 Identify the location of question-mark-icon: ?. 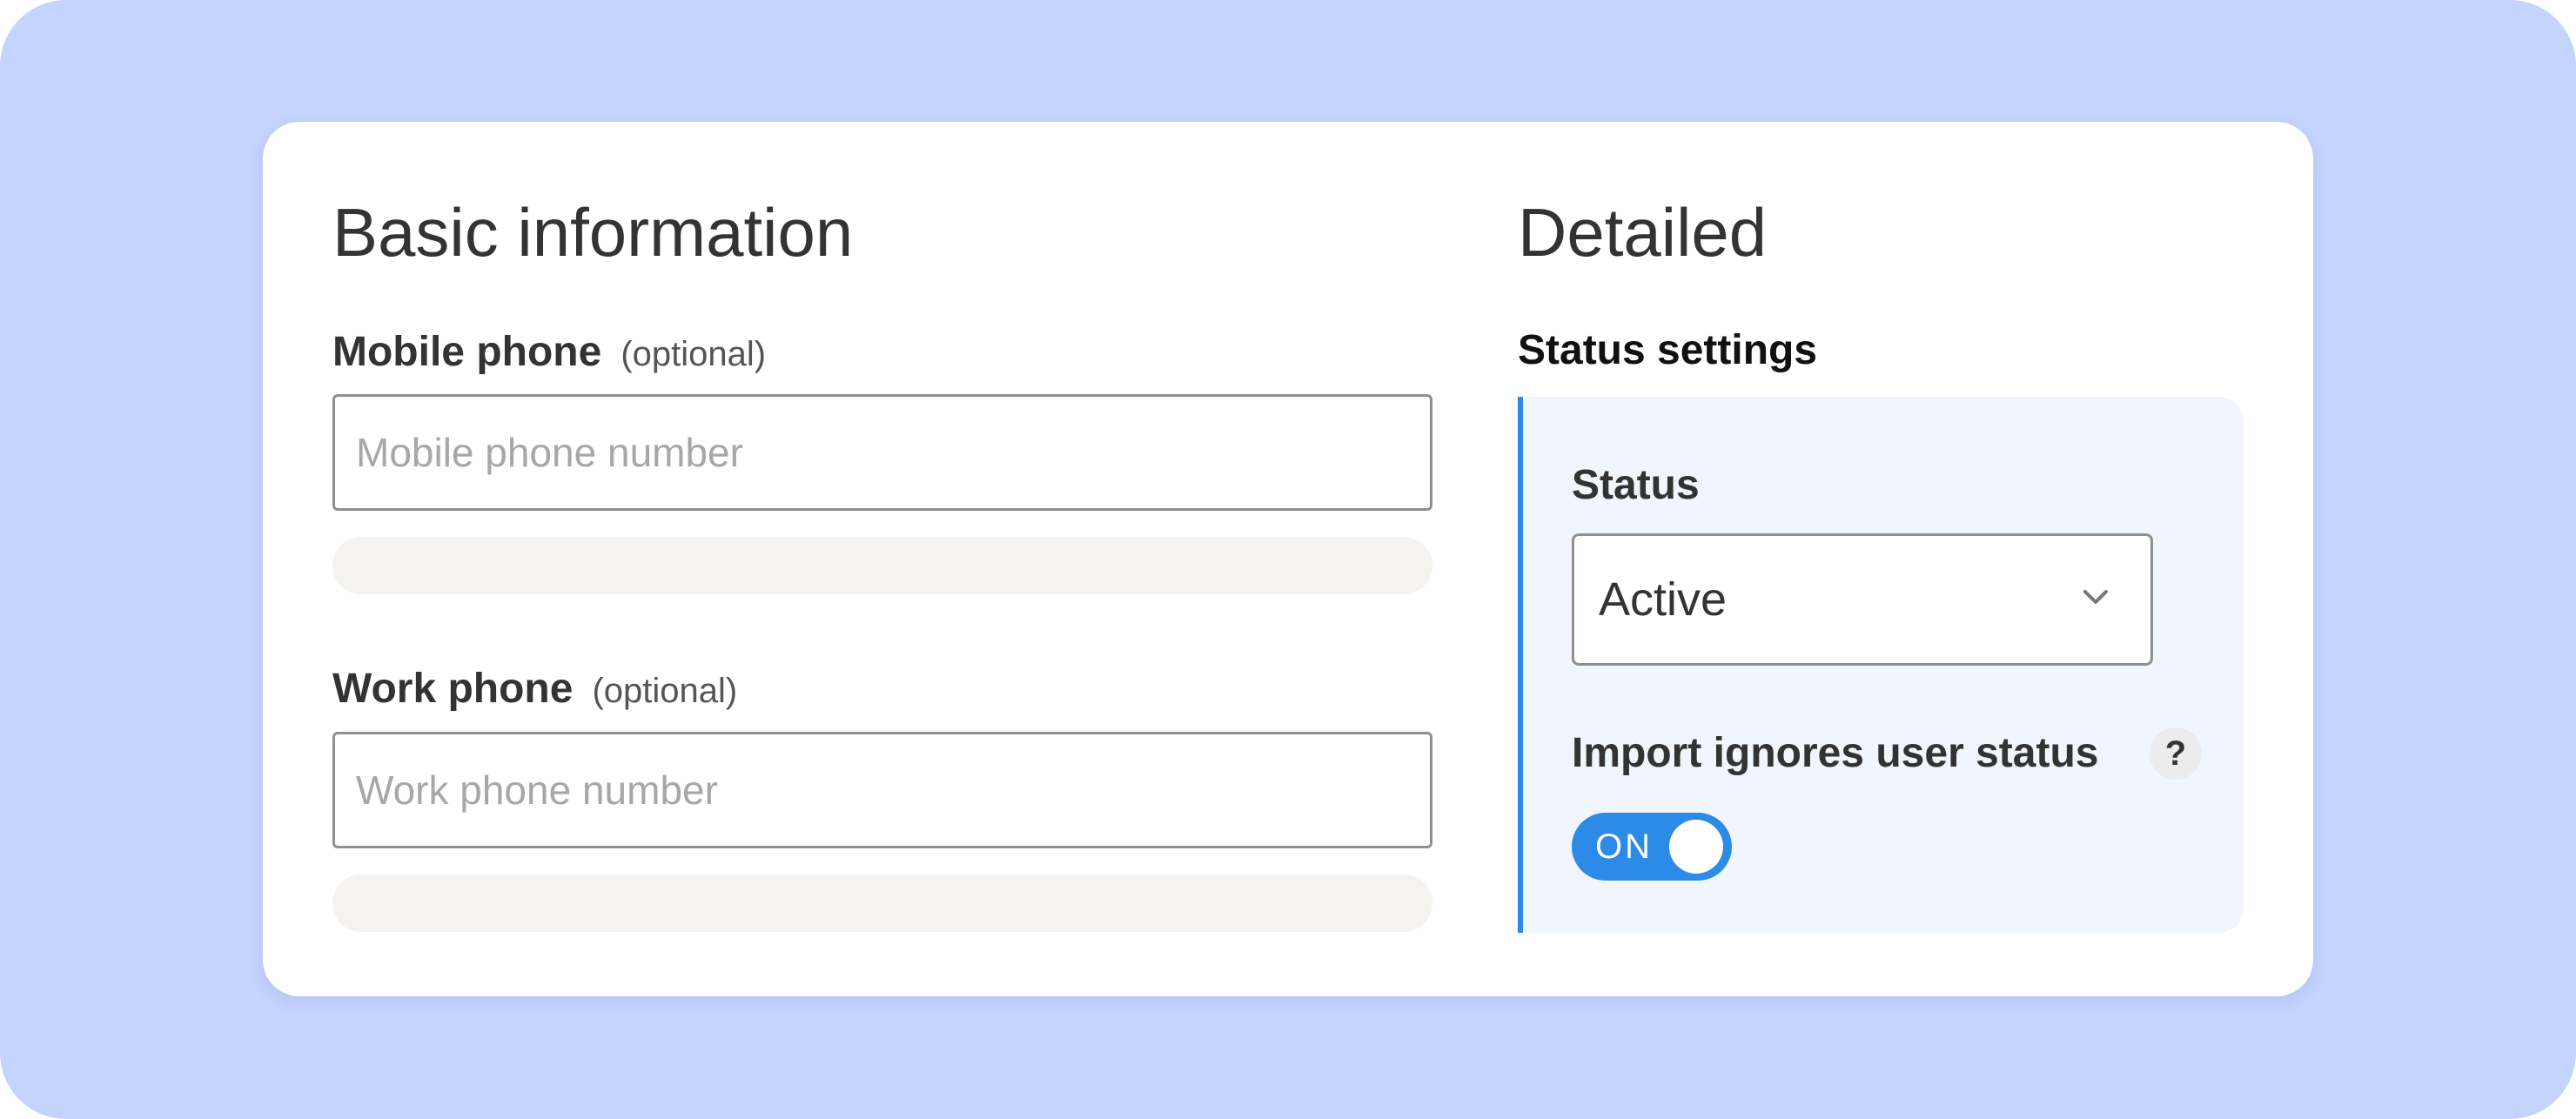
(2176, 753).